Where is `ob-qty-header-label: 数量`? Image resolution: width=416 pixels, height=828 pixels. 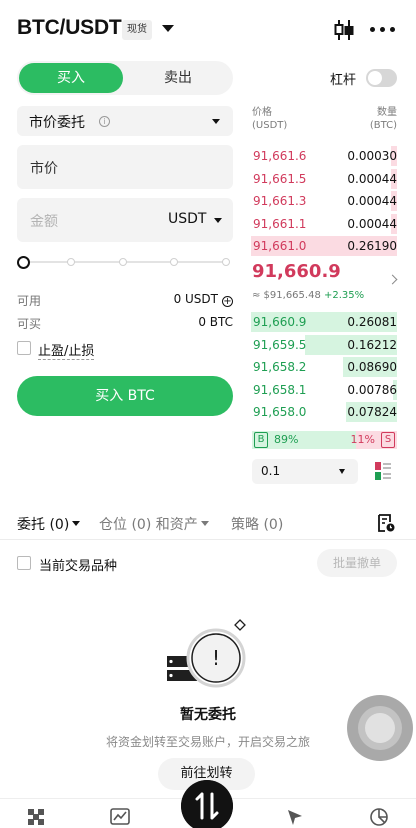 ob-qty-header-label: 数量 is located at coordinates (387, 112).